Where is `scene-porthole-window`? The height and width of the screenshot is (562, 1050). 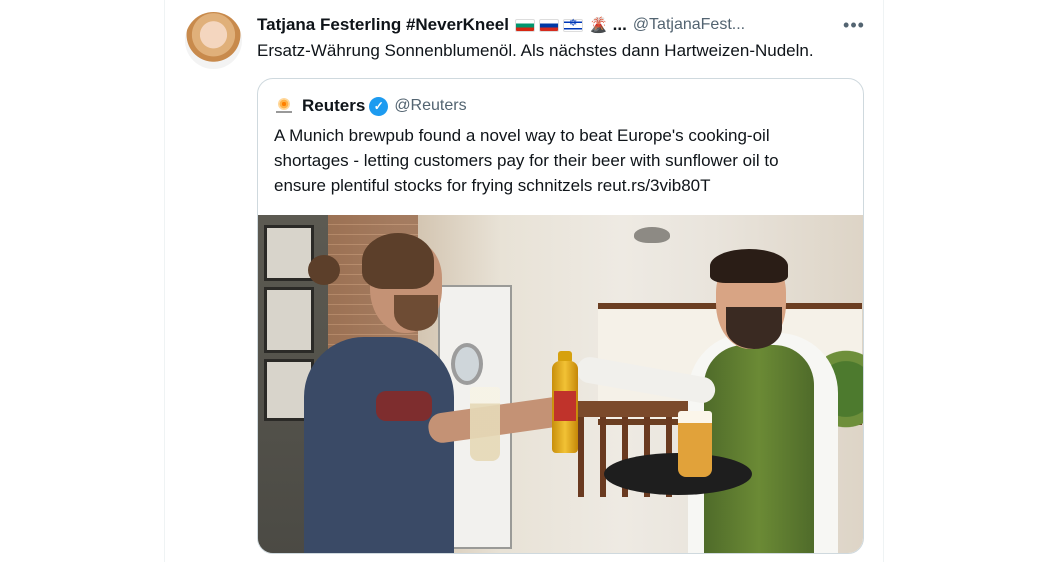
scene-porthole-window is located at coordinates (467, 364).